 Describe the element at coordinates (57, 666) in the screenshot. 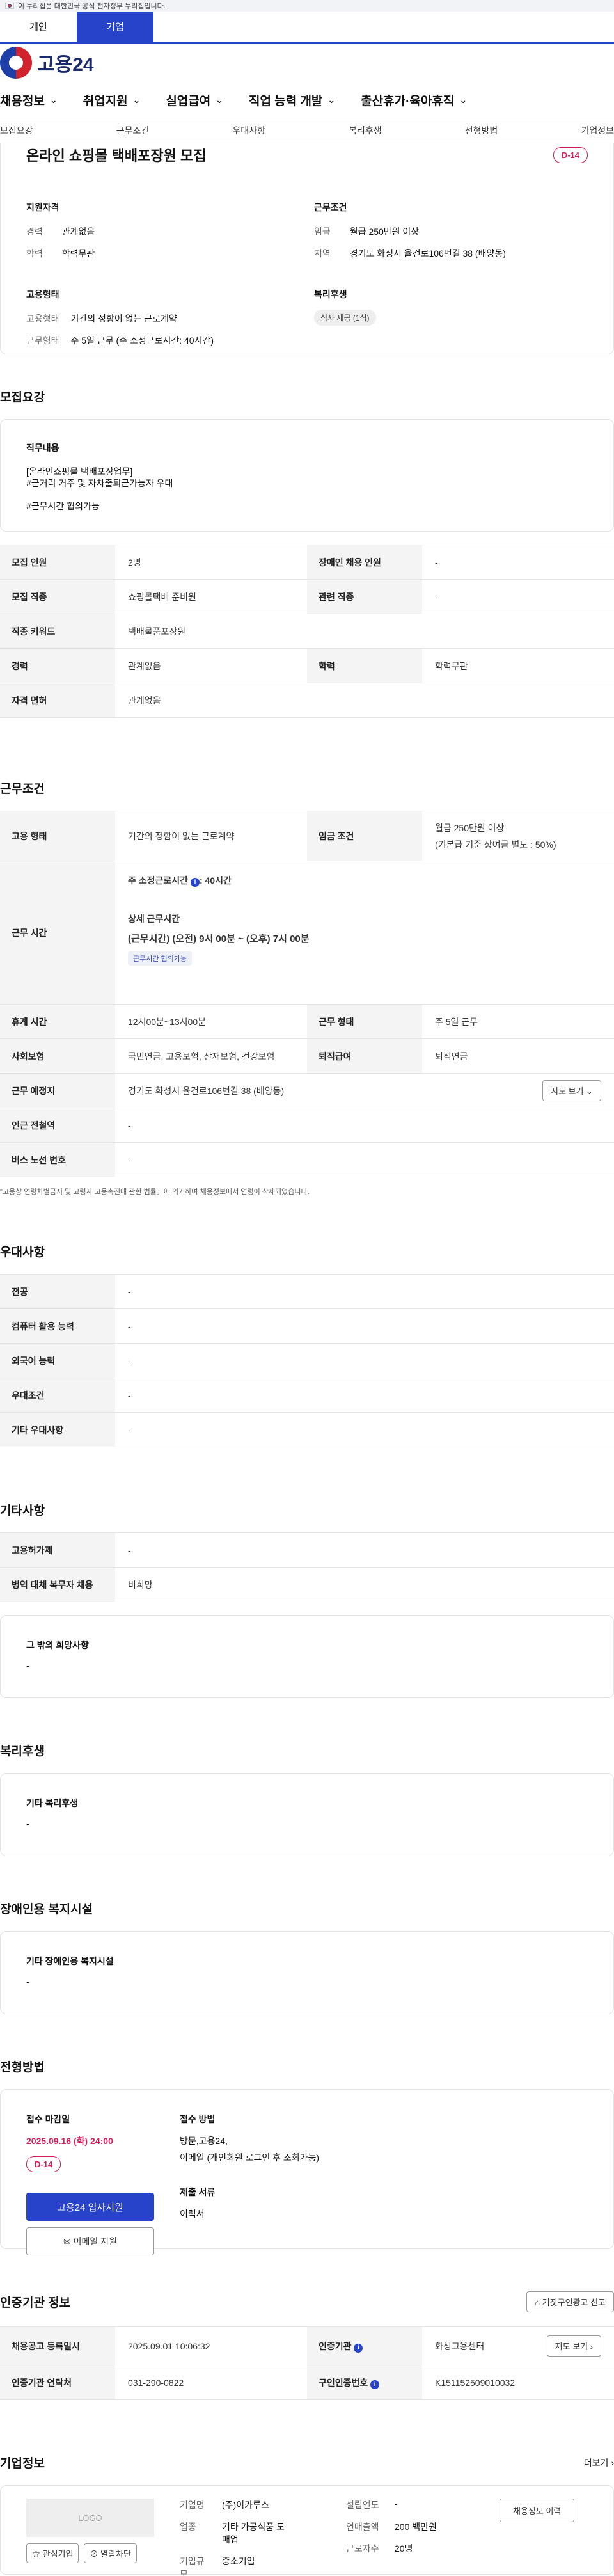

I see `row-key: 경력` at that location.